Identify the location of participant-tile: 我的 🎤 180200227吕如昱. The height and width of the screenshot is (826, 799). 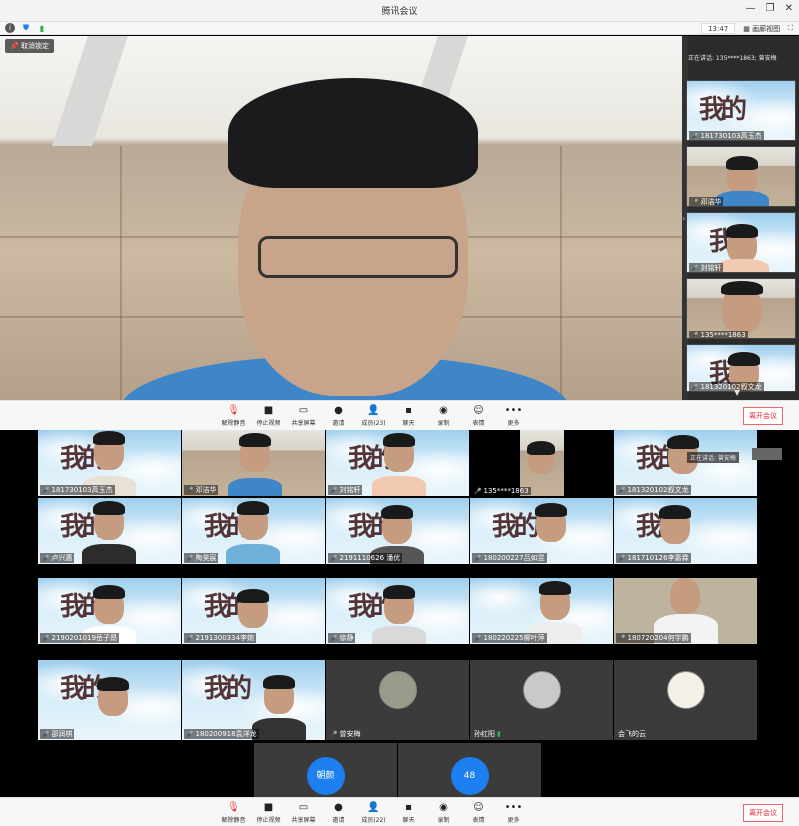
(541, 531).